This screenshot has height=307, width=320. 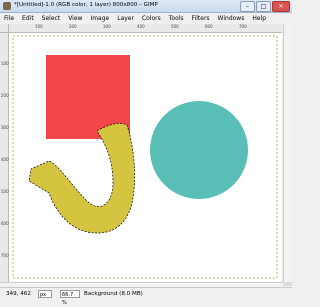 What do you see at coordinates (231, 18) in the screenshot?
I see `menu-windows: Windows` at bounding box center [231, 18].